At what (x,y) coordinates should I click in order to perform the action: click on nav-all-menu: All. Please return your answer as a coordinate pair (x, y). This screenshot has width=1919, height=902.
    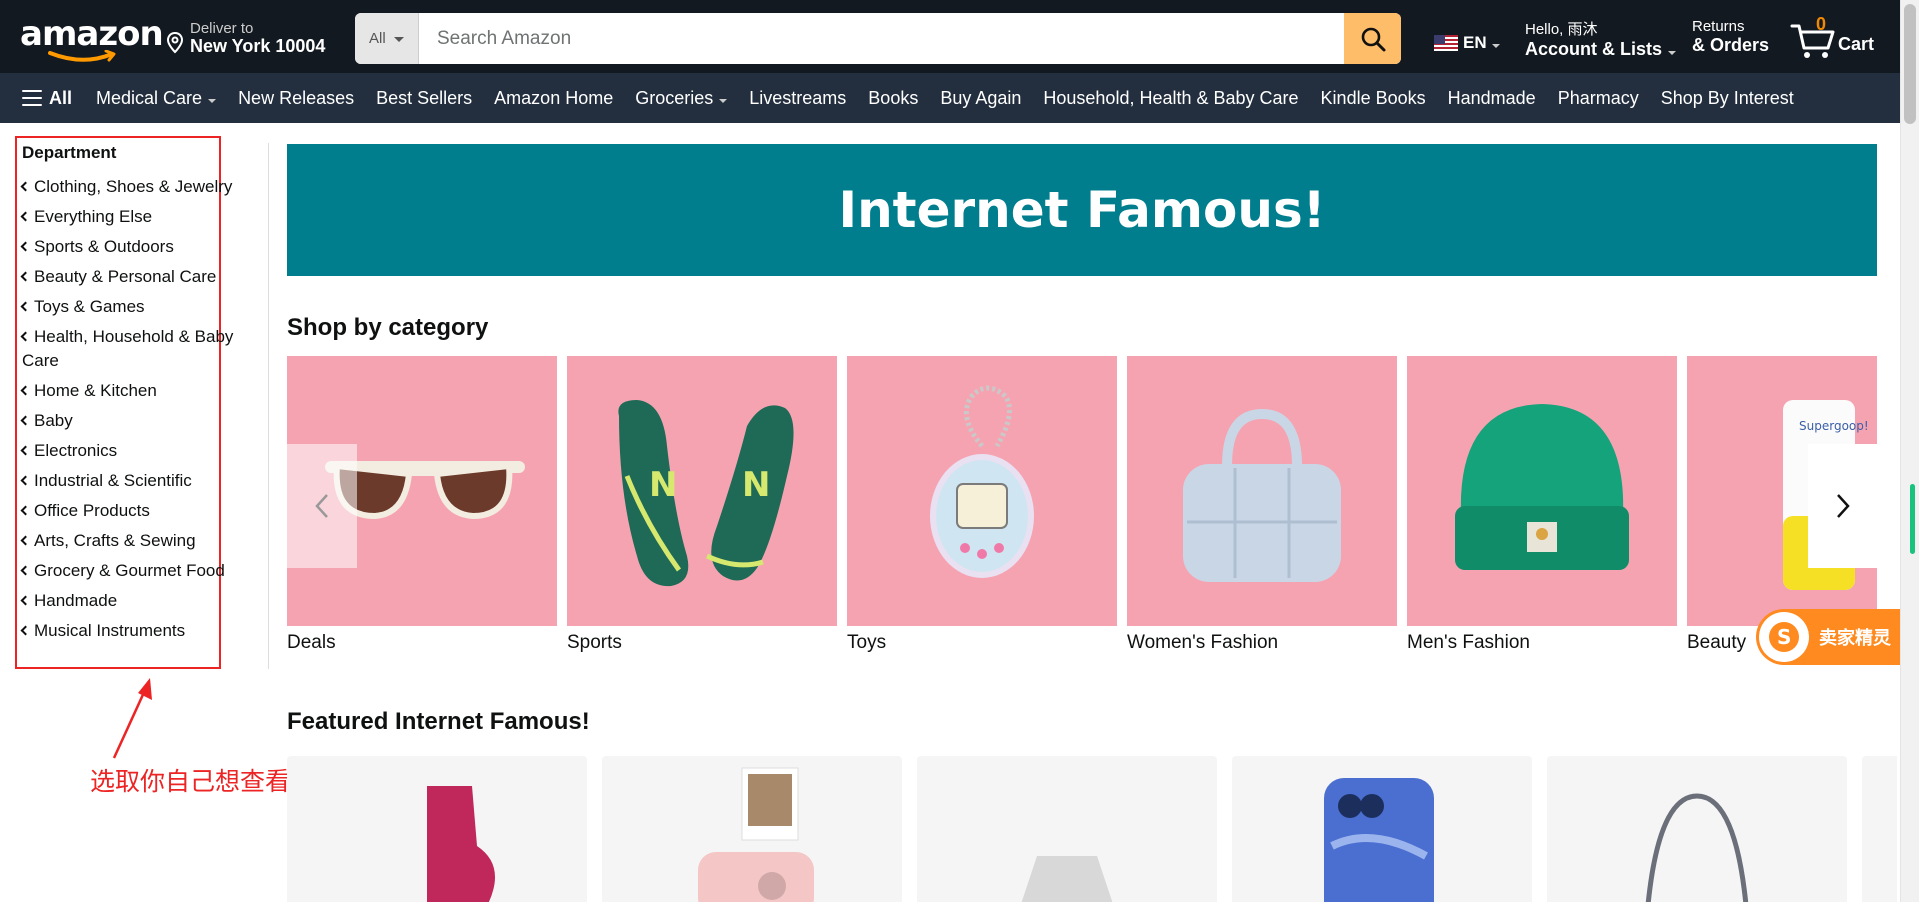
    Looking at the image, I should click on (47, 98).